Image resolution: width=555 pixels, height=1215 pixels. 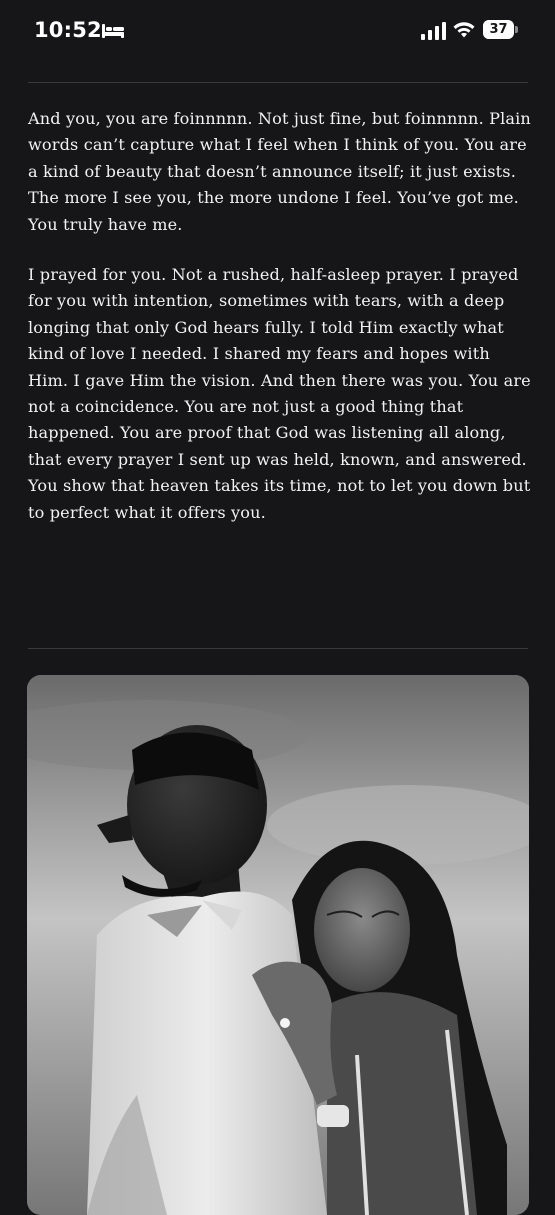 I want to click on status-time: 10:52, so click(x=68, y=30).